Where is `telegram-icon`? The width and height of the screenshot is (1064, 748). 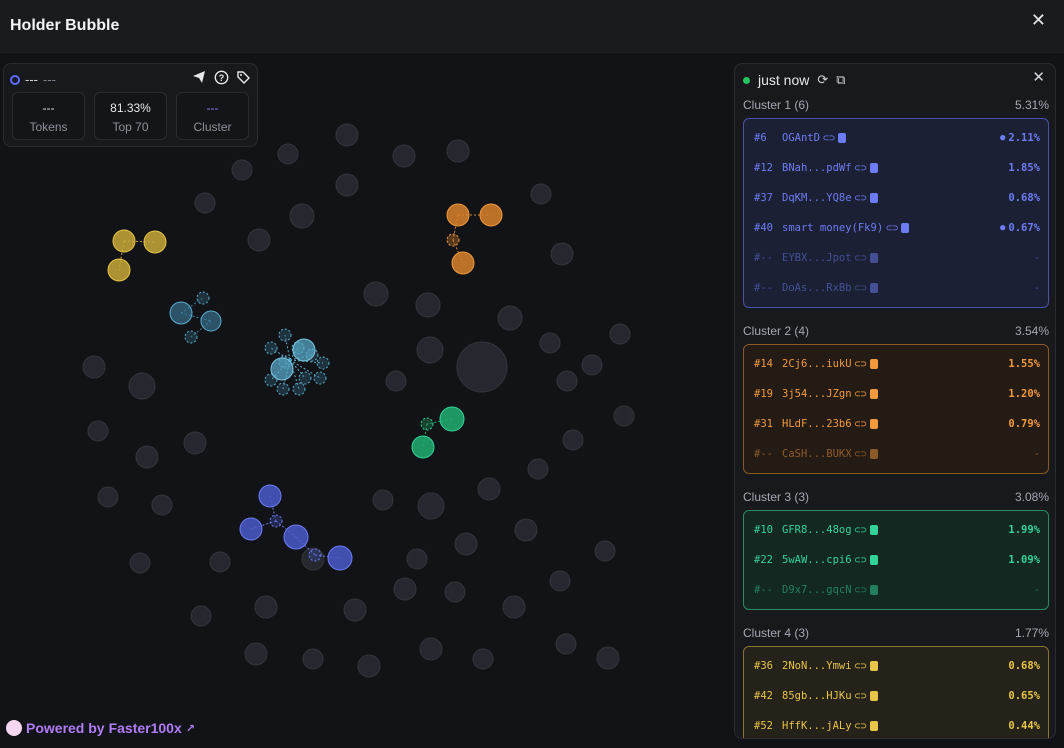 telegram-icon is located at coordinates (199, 77).